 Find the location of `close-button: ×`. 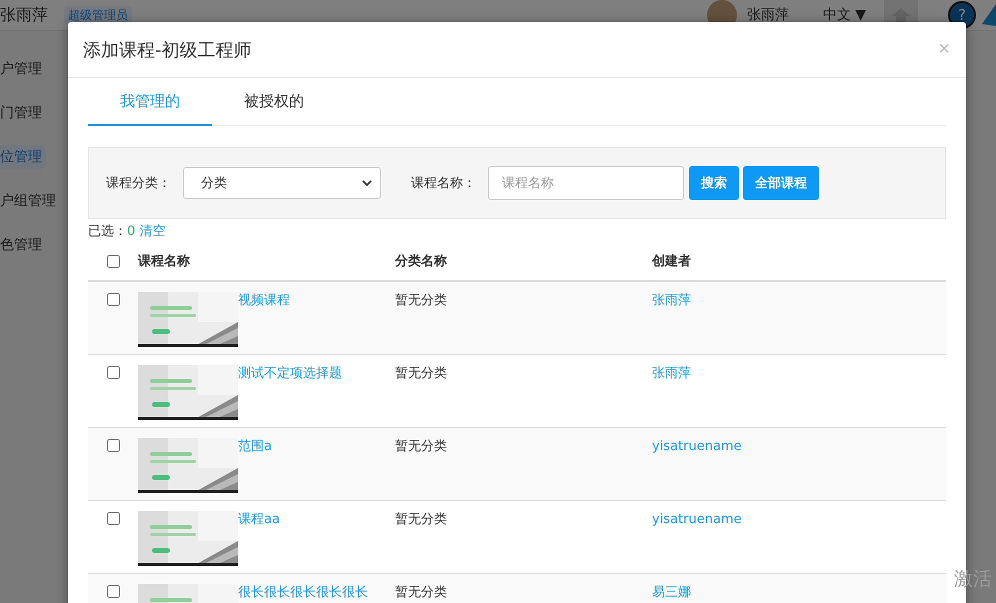

close-button: × is located at coordinates (944, 49).